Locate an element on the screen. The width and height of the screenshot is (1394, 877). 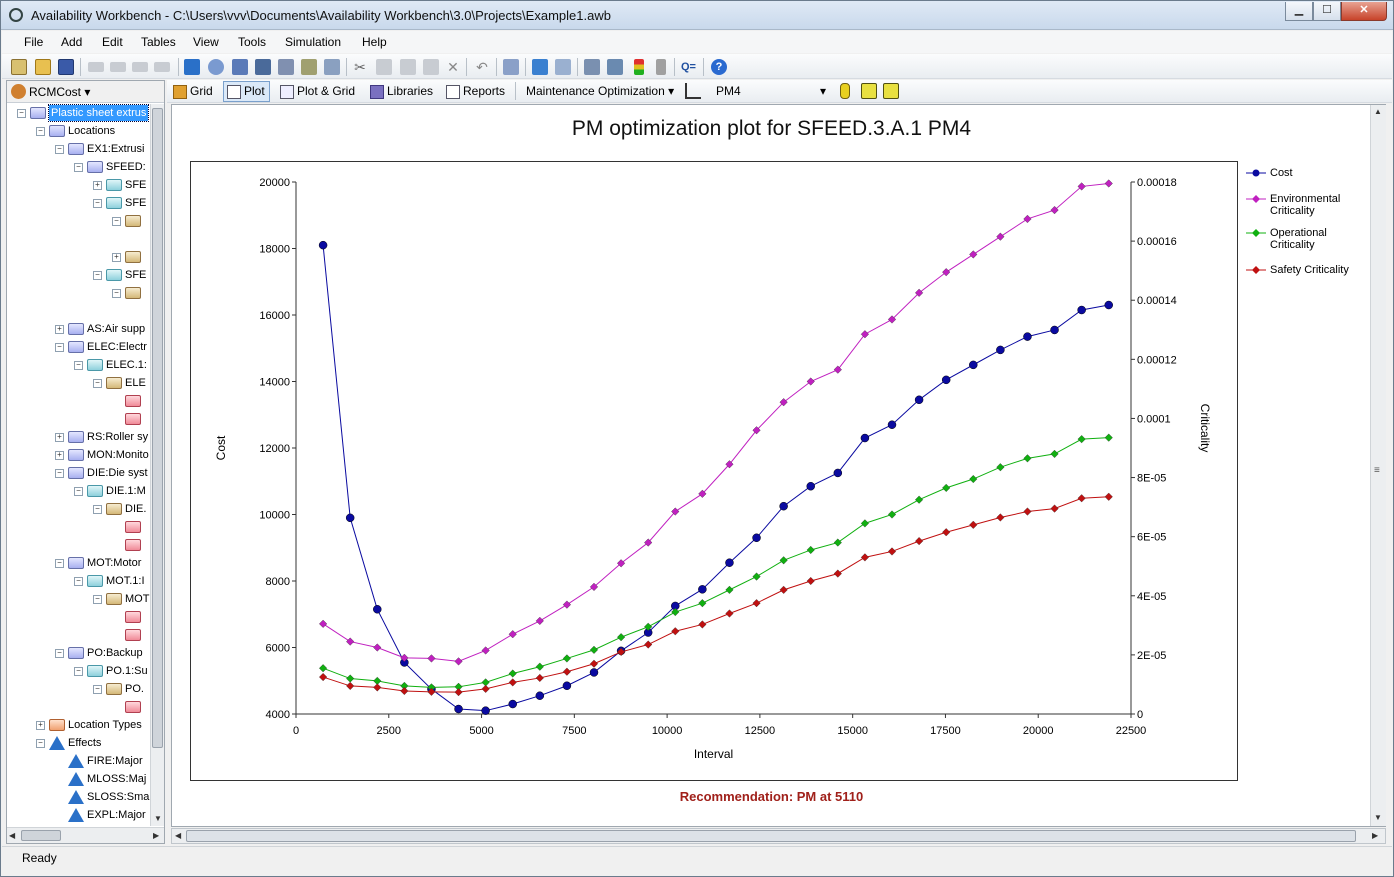
tab-libraries: Libraries is located at coordinates (402, 91).